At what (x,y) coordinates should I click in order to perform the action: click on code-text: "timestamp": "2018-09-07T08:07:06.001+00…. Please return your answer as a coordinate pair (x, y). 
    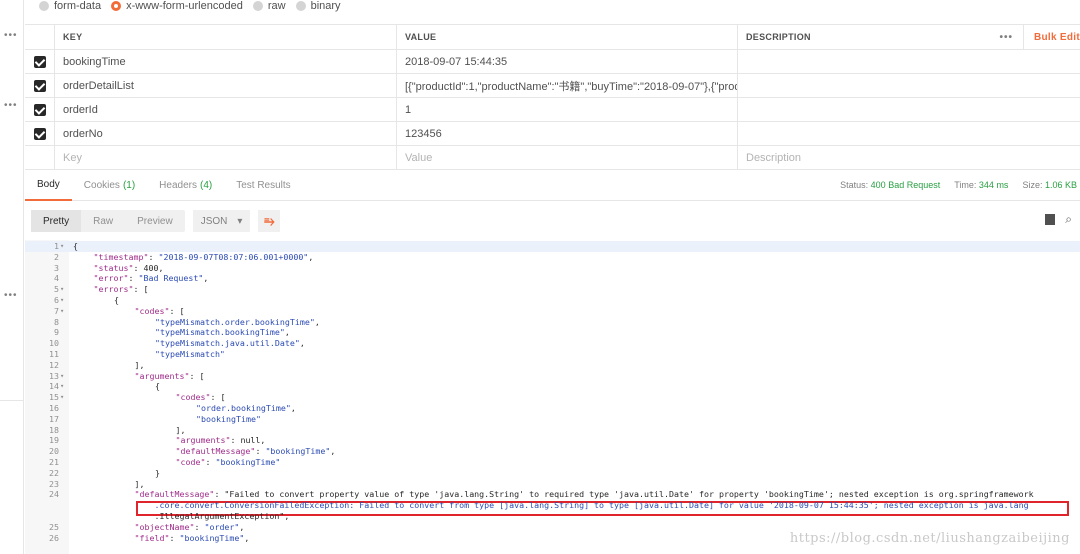
    Looking at the image, I should click on (203, 256).